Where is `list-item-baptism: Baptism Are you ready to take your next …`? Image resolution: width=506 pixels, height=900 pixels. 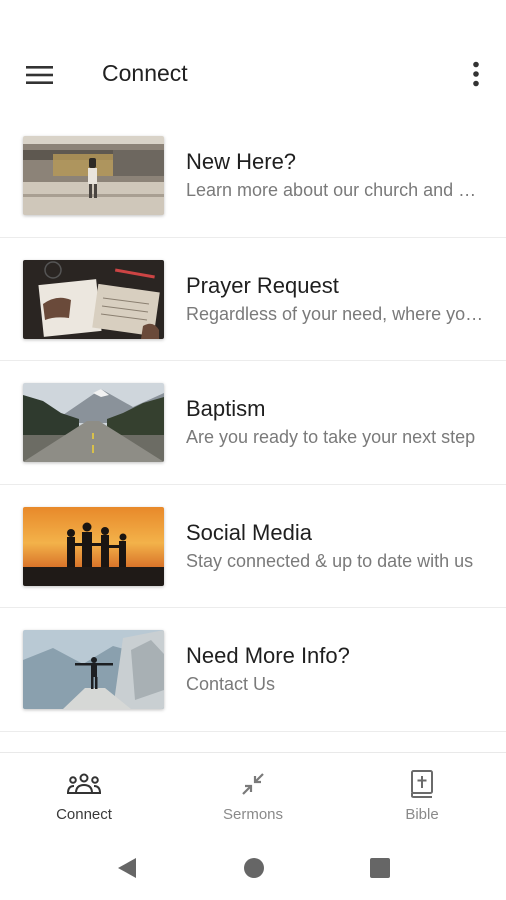 list-item-baptism: Baptism Are you ready to take your next … is located at coordinates (253, 423).